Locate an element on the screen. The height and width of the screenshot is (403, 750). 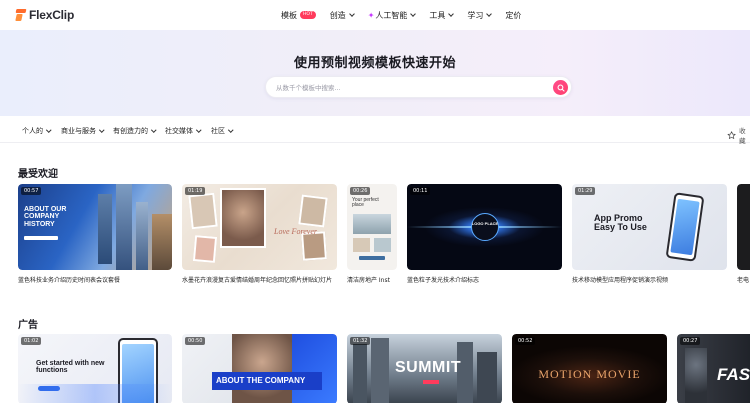
menu-item-label: 工具 is located at coordinates (437, 15).